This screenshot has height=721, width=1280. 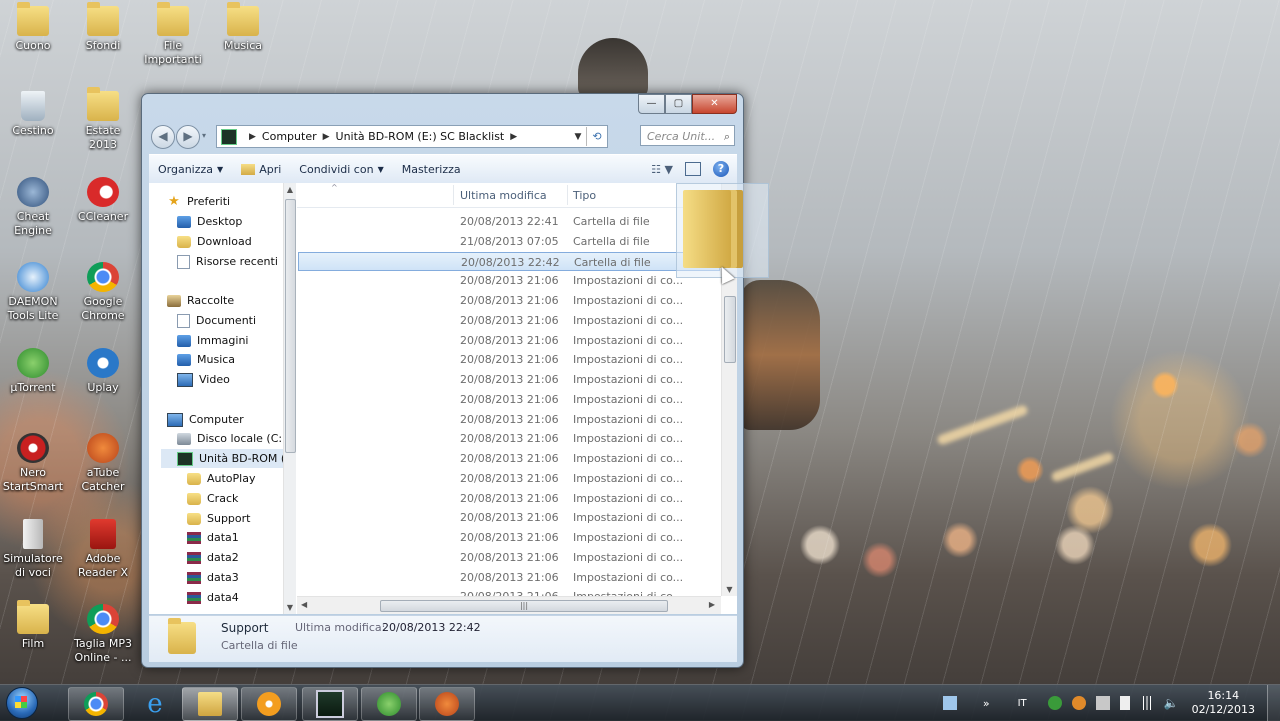 What do you see at coordinates (173, 34) in the screenshot?
I see `desktop-icon-file-importanti: File Importanti` at bounding box center [173, 34].